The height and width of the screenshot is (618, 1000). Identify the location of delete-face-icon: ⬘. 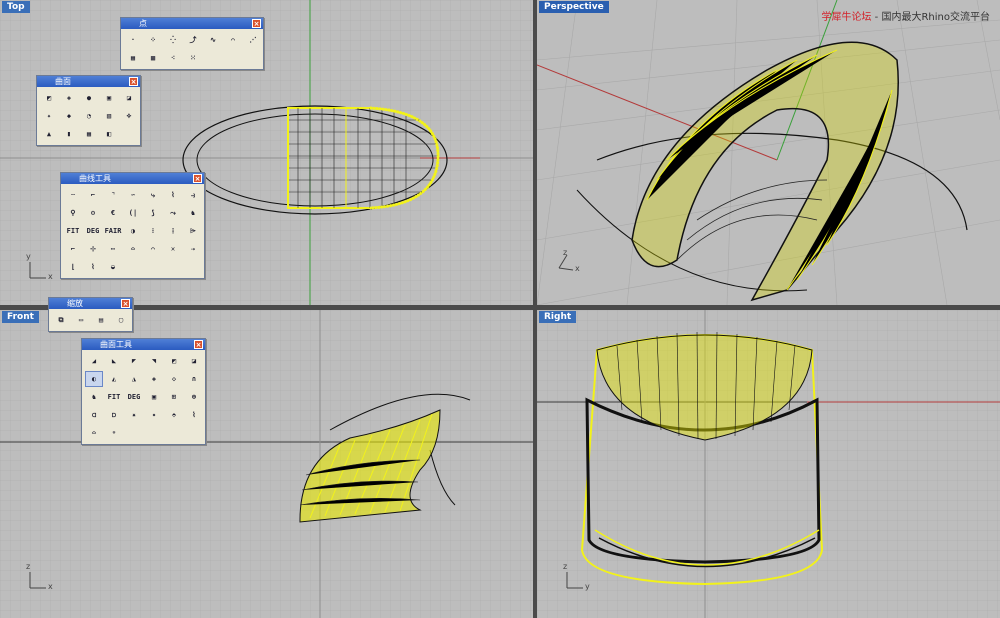
(174, 415).